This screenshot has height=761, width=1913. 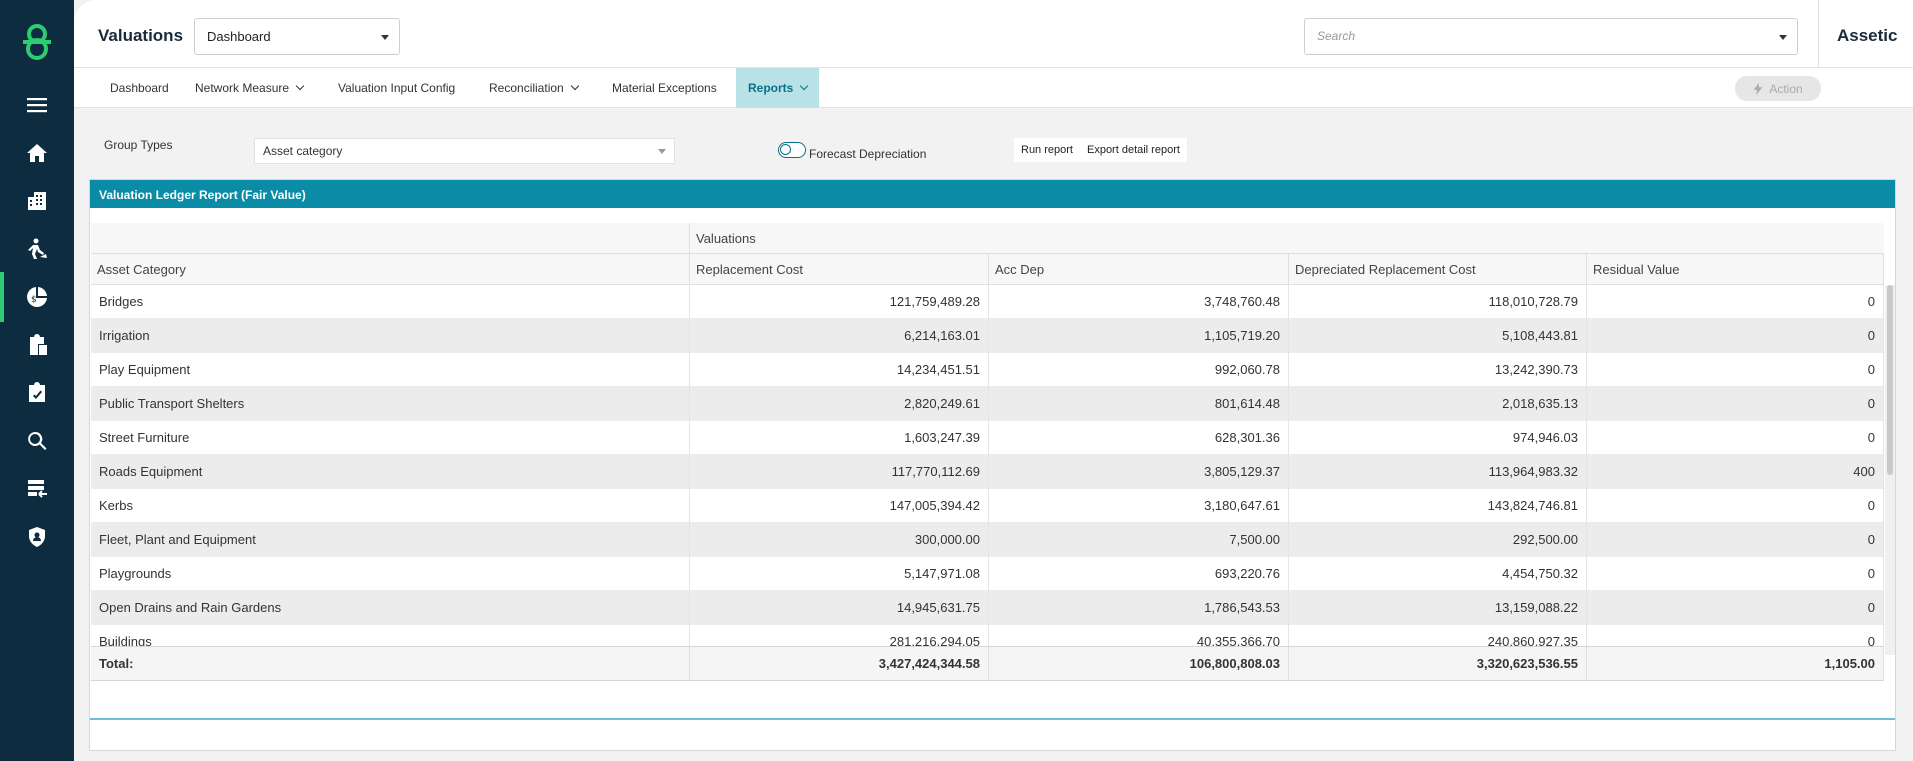 What do you see at coordinates (1133, 150) in the screenshot?
I see `export-detail-report-button: Export detail report` at bounding box center [1133, 150].